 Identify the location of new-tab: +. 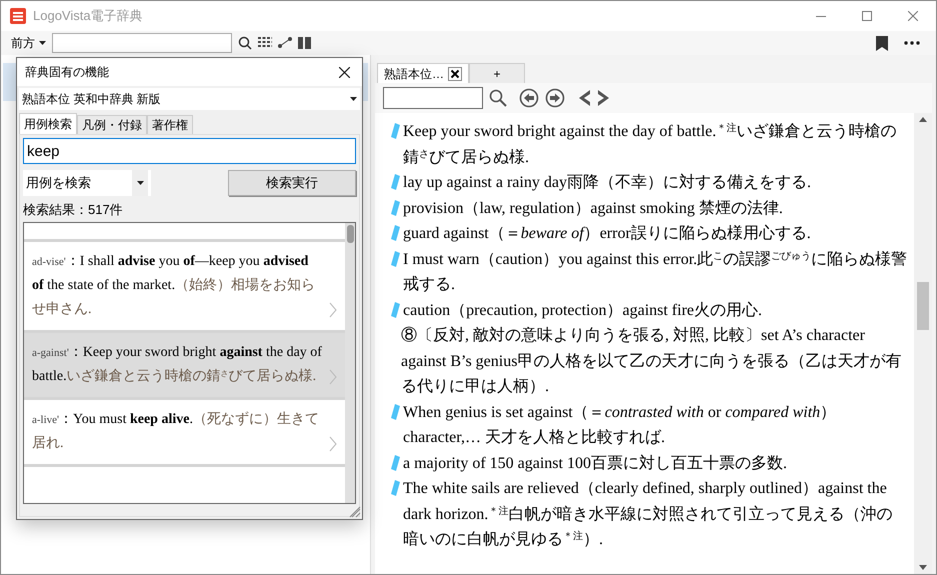
(497, 73).